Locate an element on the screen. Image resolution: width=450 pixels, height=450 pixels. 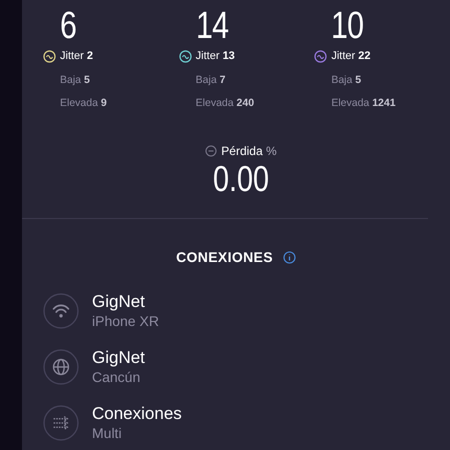
loss-label: Pérdida % is located at coordinates (249, 151).